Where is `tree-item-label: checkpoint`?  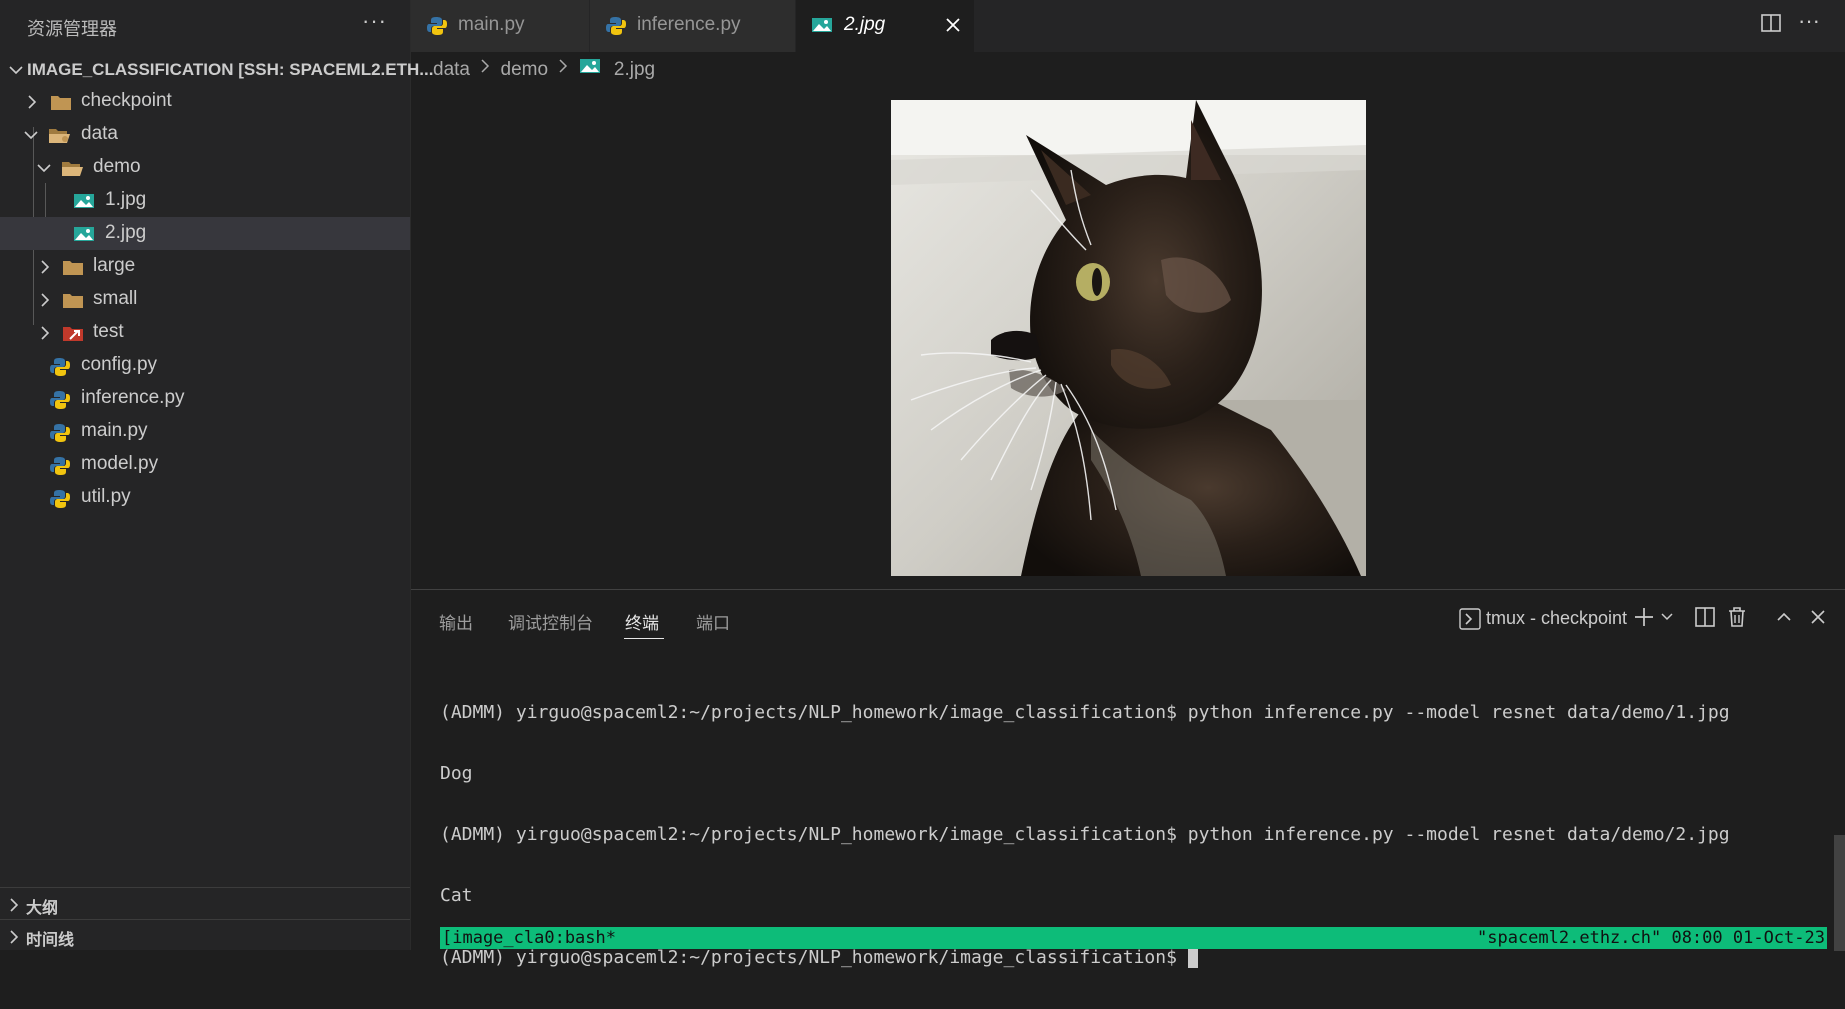 tree-item-label: checkpoint is located at coordinates (126, 100).